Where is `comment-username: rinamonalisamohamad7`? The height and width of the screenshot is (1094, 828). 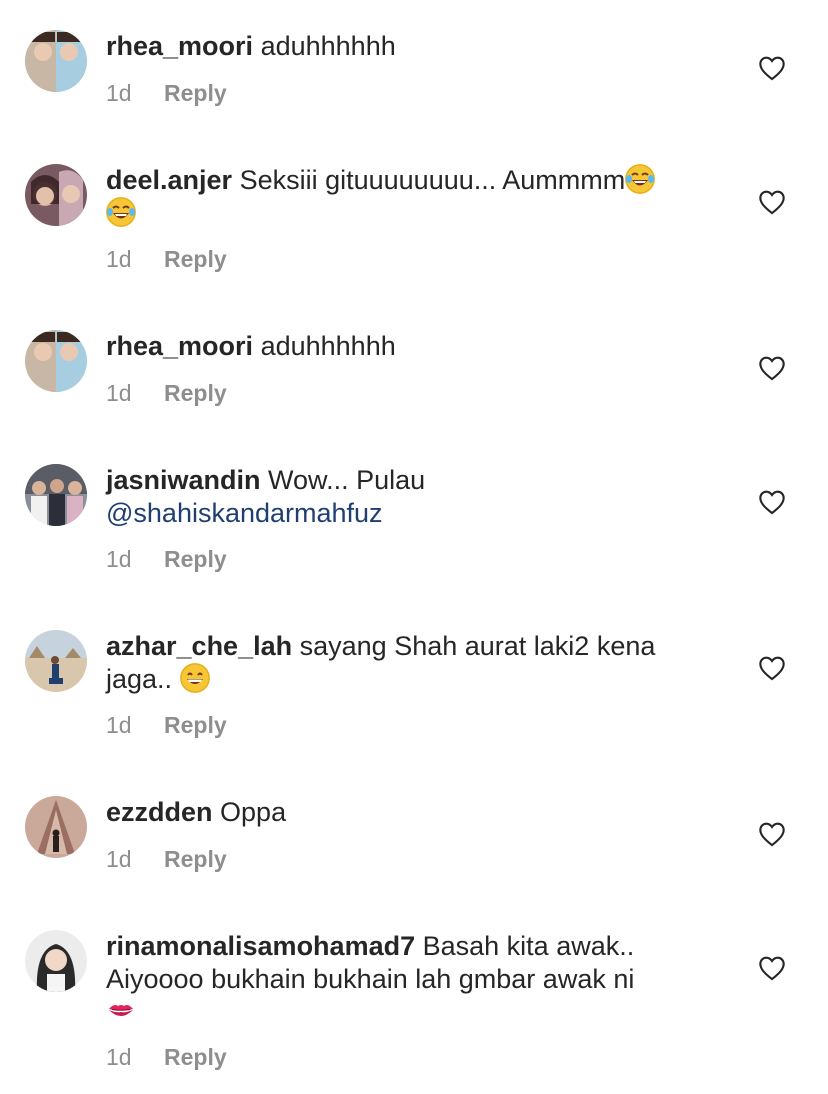
comment-username: rinamonalisamohamad7 is located at coordinates (260, 946).